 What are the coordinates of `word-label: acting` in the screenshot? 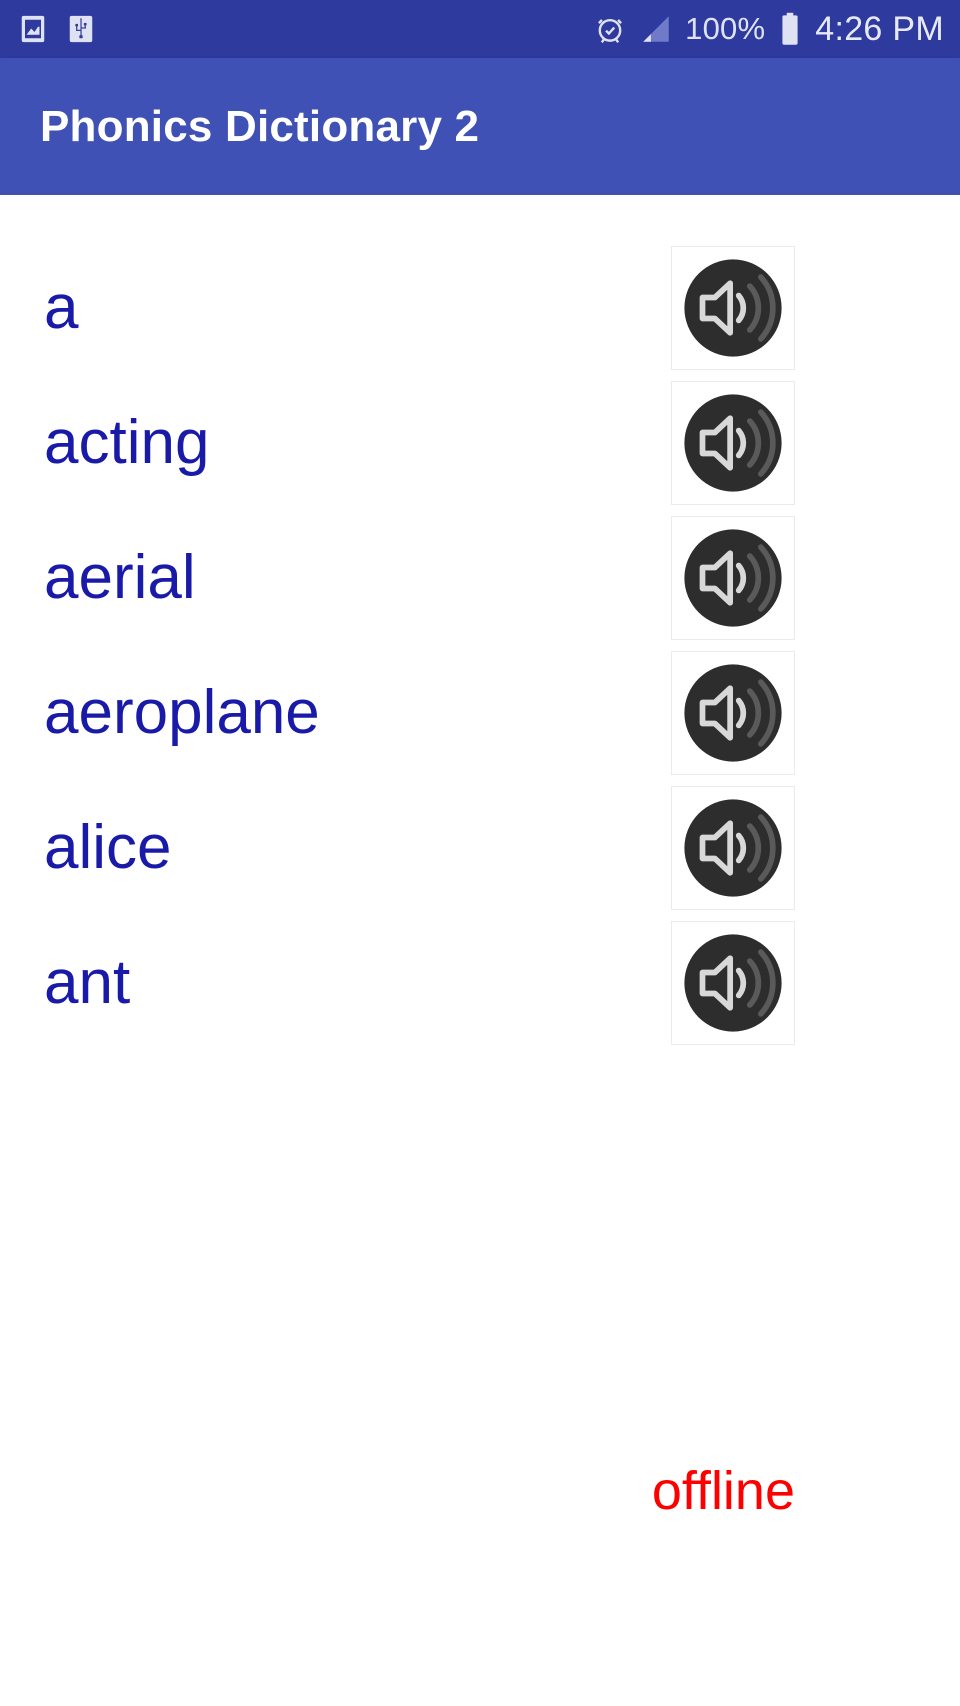 It's located at (127, 442).